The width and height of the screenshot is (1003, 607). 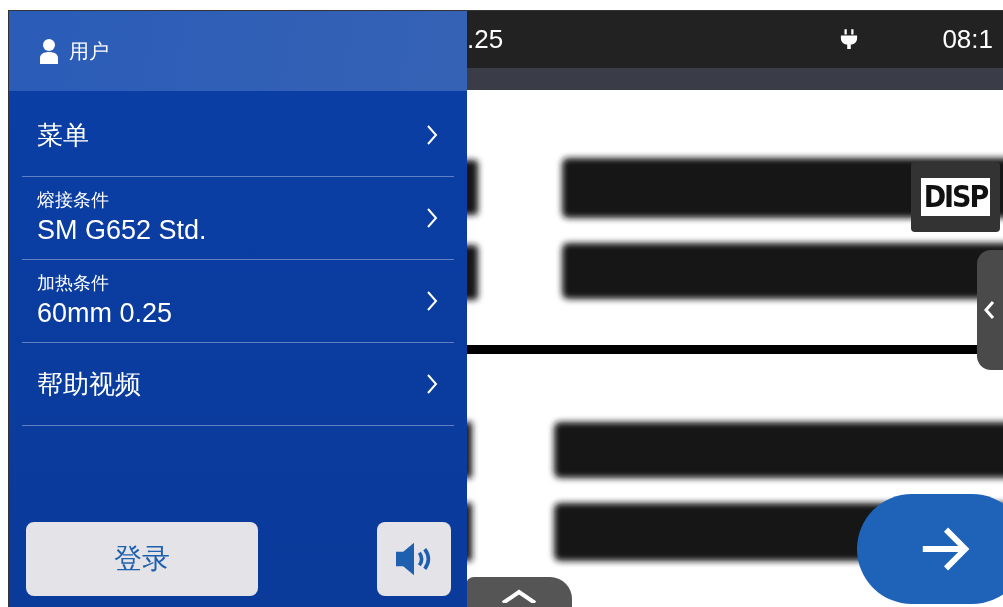 I want to click on menu-item-label: 加热条件, so click(x=73, y=283).